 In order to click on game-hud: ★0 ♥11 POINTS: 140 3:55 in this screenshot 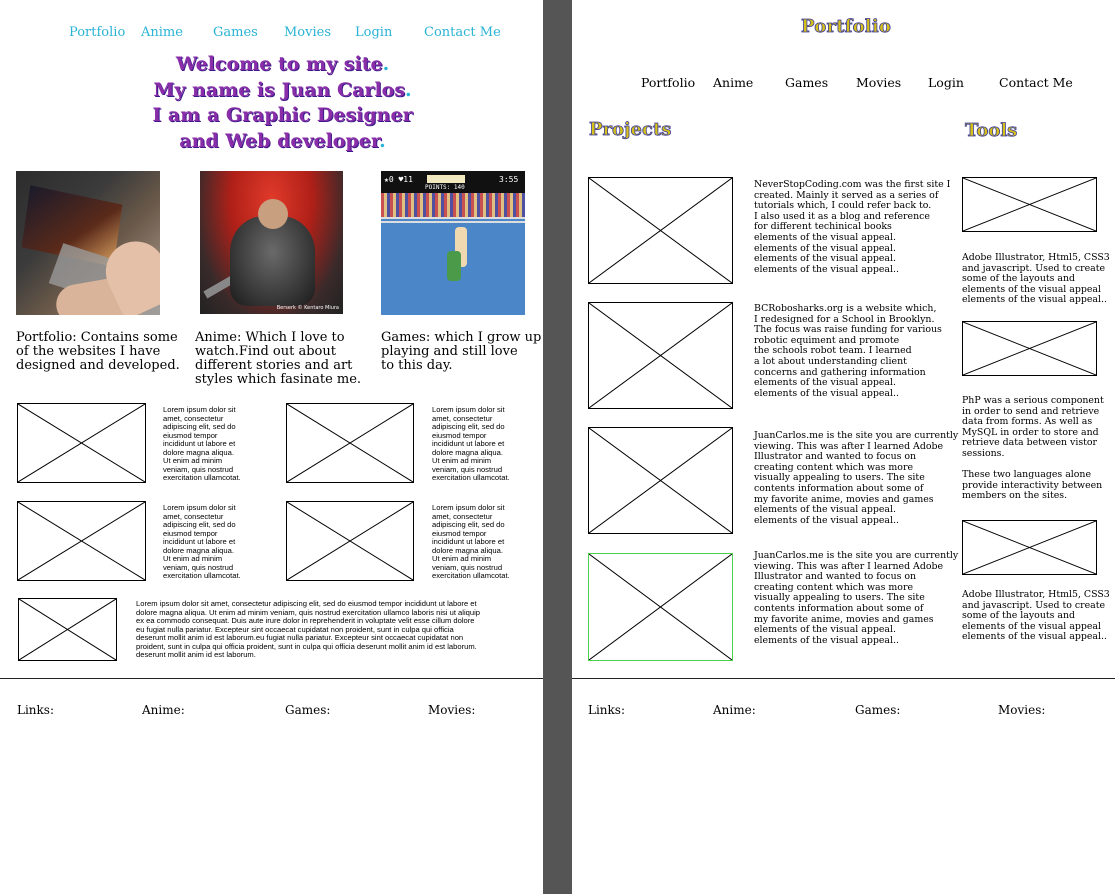, I will do `click(453, 182)`.